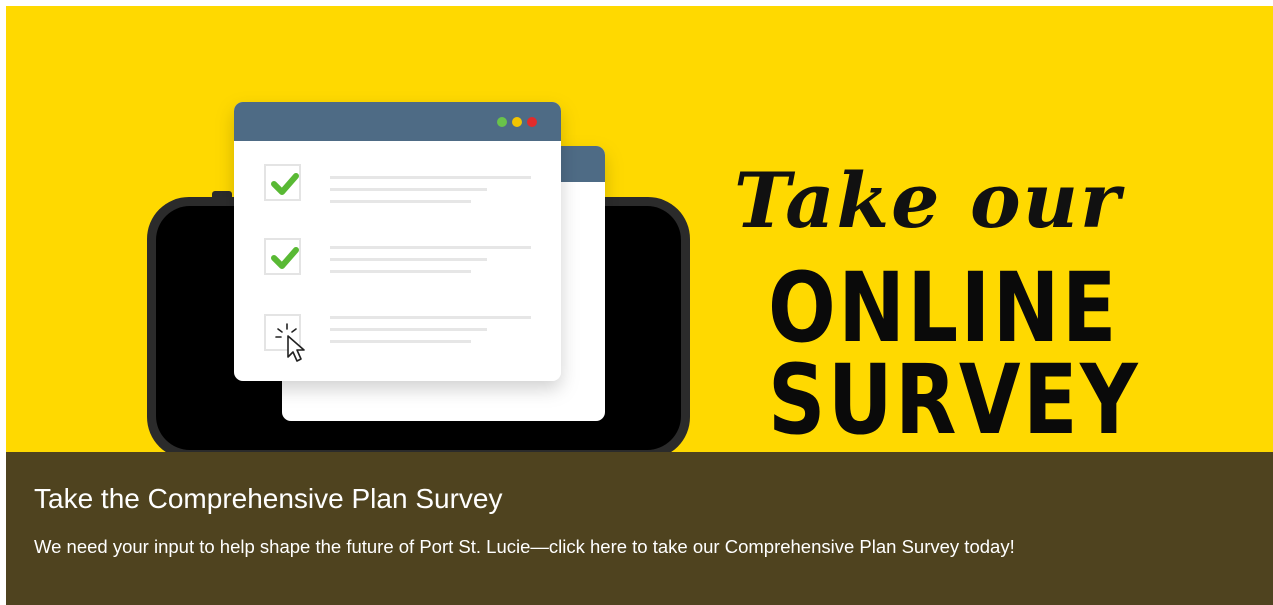 This screenshot has width=1273, height=605. Describe the element at coordinates (928, 200) in the screenshot. I see `banner-script-text: Take our` at that location.